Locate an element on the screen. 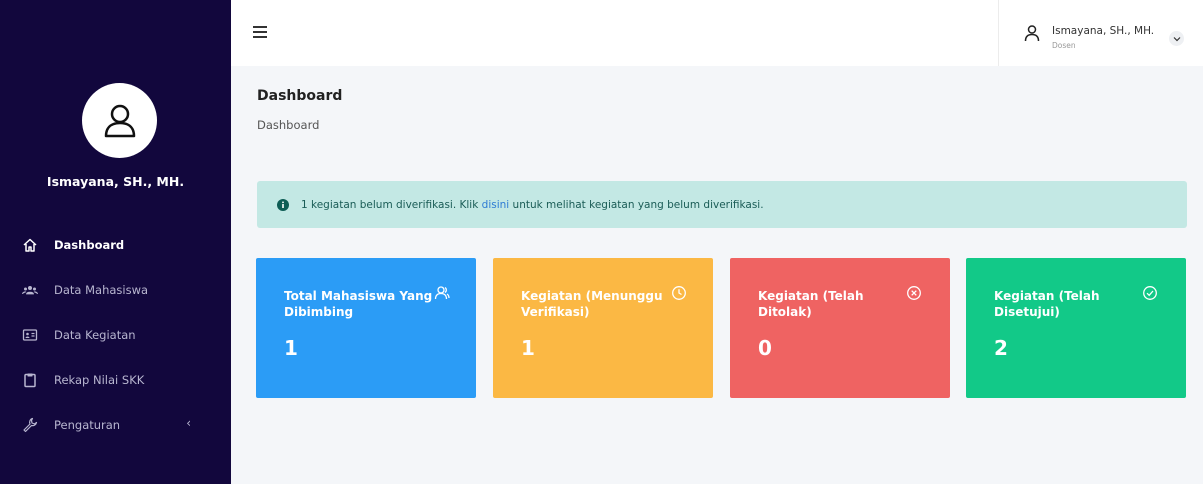  sidebar-item-label: Dashboard is located at coordinates (89, 244).